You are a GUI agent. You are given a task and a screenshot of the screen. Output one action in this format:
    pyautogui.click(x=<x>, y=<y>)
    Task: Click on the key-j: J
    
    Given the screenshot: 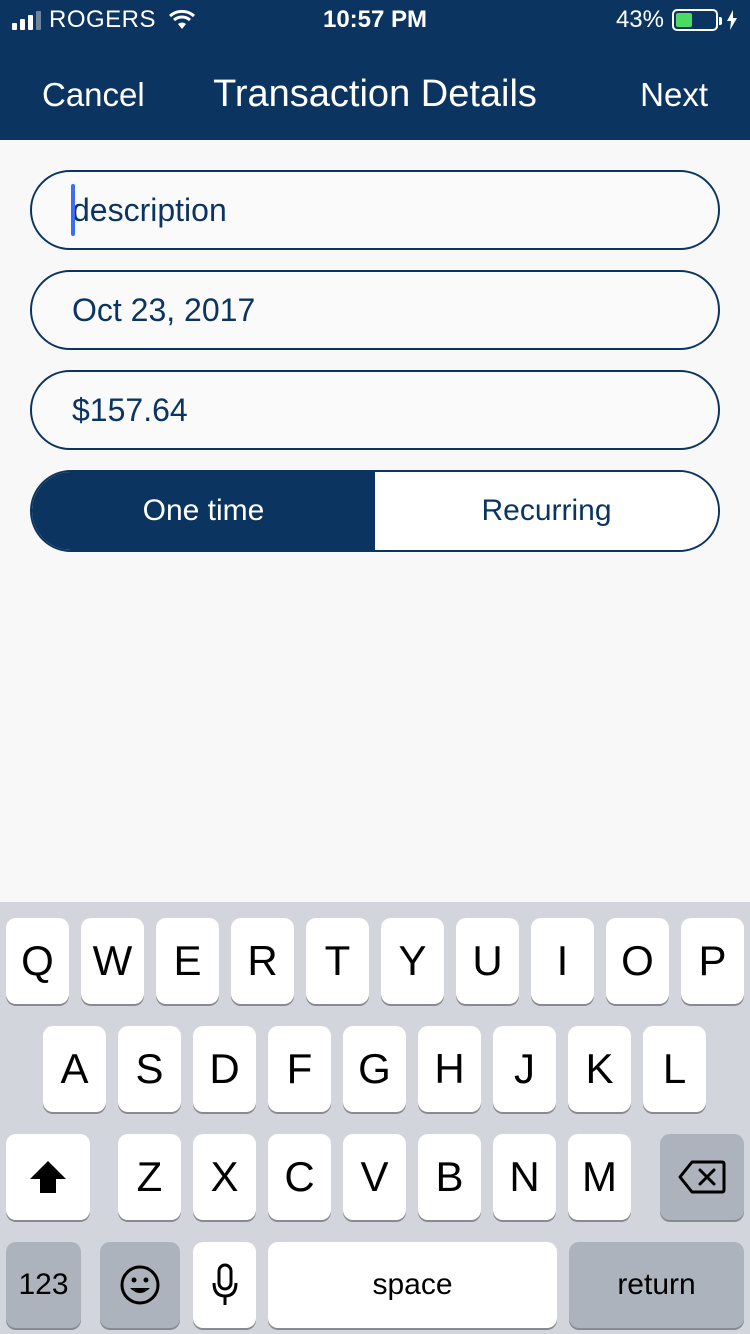 What is the action you would take?
    pyautogui.click(x=524, y=1069)
    